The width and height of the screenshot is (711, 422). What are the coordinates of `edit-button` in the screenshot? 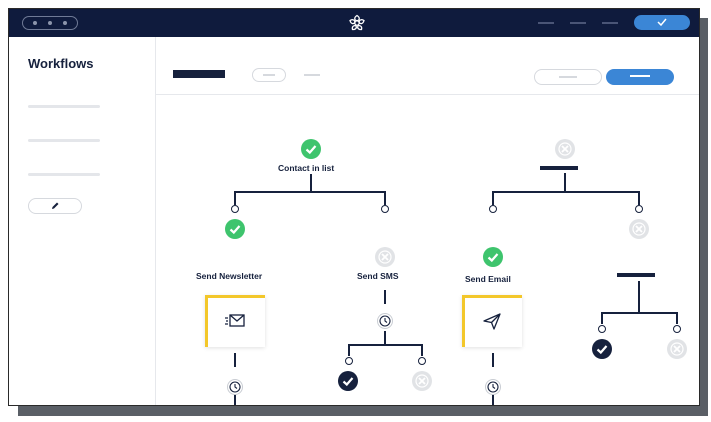 It's located at (55, 206).